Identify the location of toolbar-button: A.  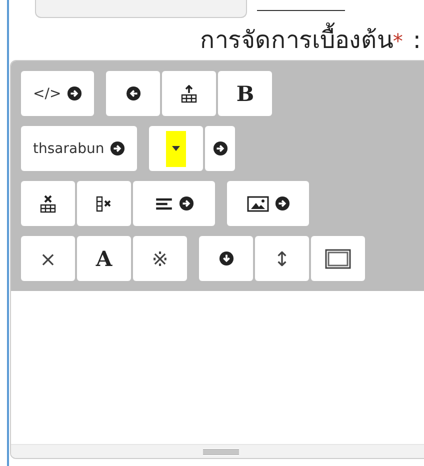
(104, 258).